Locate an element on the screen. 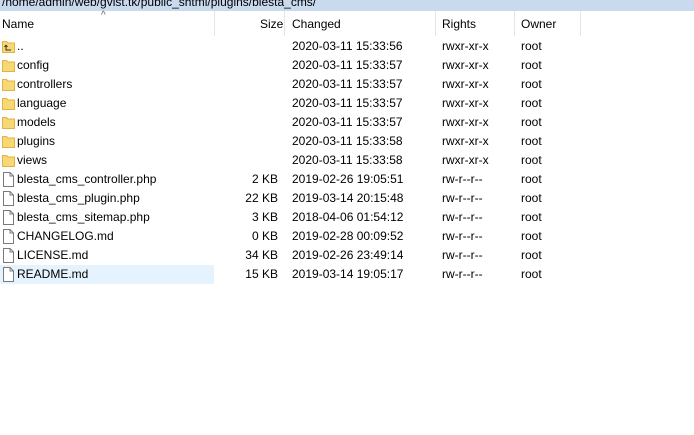 Image resolution: width=694 pixels, height=435 pixels. column-size: Size is located at coordinates (271, 23).